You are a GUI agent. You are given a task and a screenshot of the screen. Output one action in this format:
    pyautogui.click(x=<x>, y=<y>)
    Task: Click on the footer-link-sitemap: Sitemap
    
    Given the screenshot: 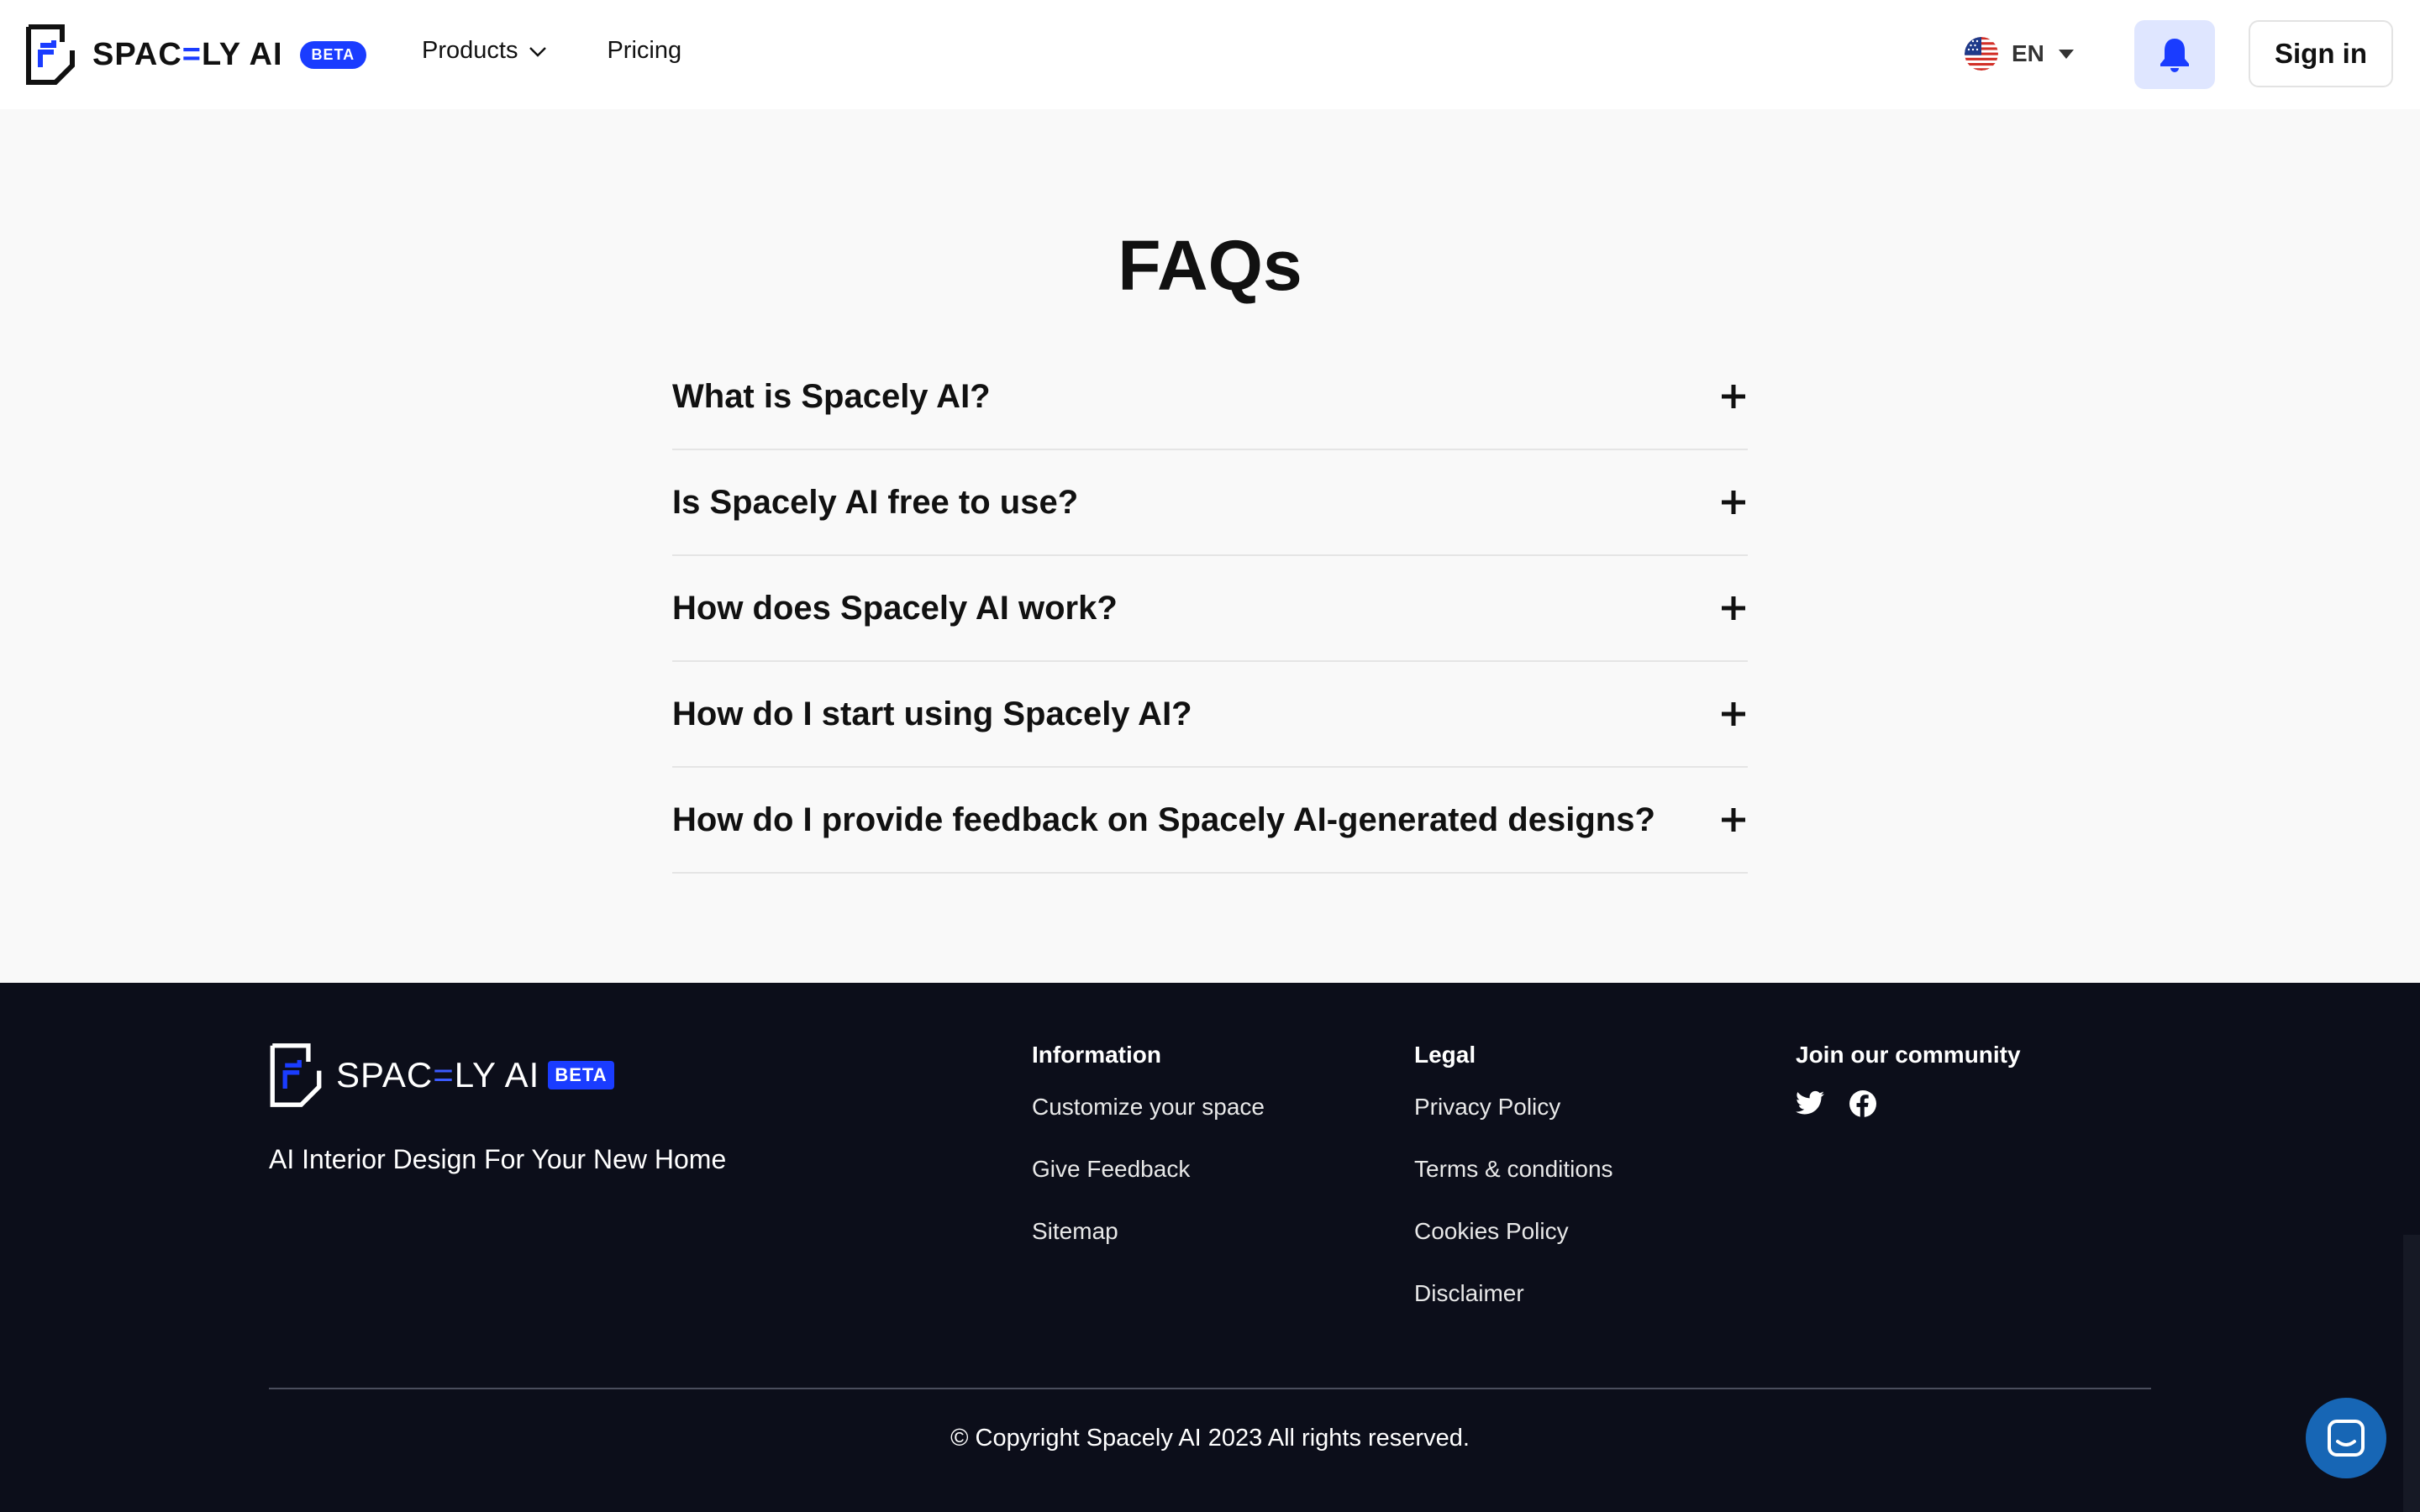 What is the action you would take?
    pyautogui.click(x=1148, y=1246)
    